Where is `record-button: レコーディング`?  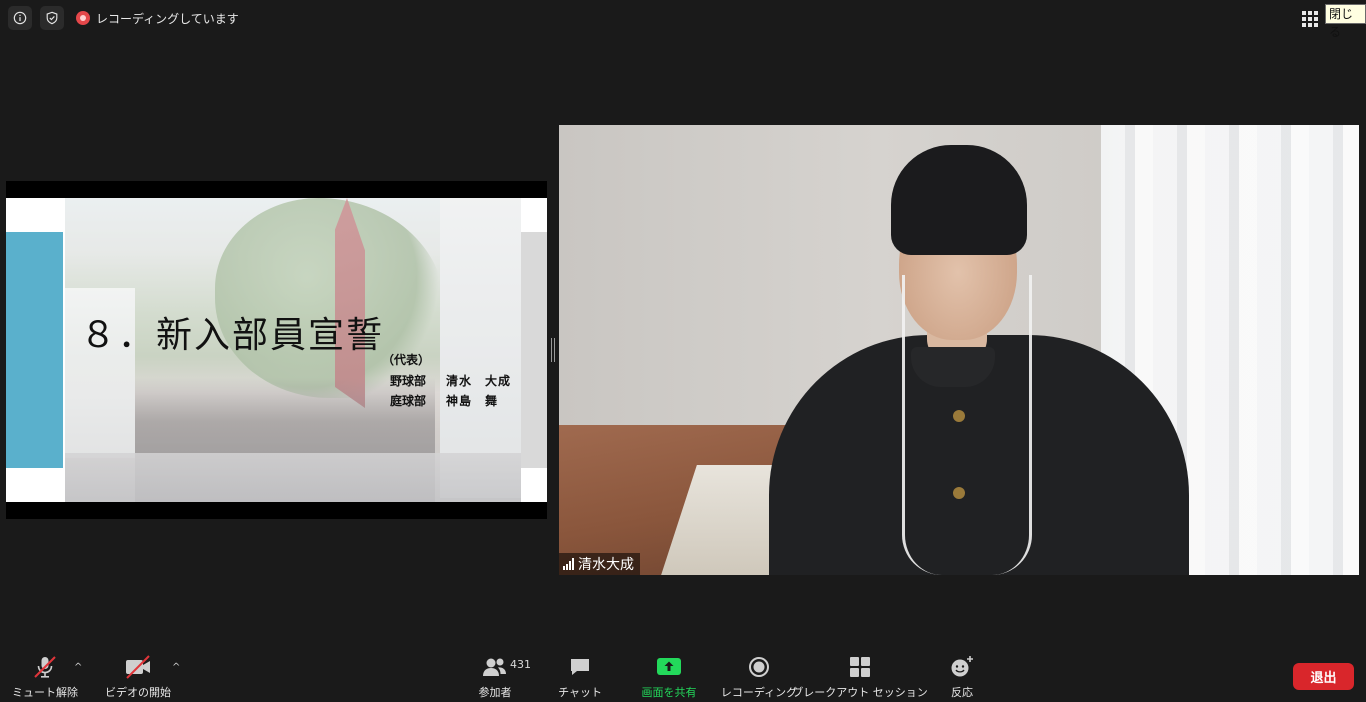 record-button: レコーディング is located at coordinates (759, 677).